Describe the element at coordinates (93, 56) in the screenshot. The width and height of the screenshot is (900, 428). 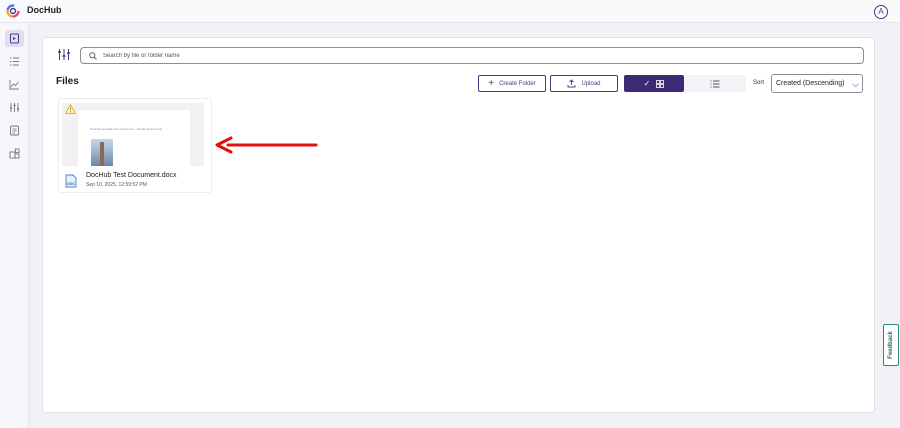
I see `search-icon` at that location.